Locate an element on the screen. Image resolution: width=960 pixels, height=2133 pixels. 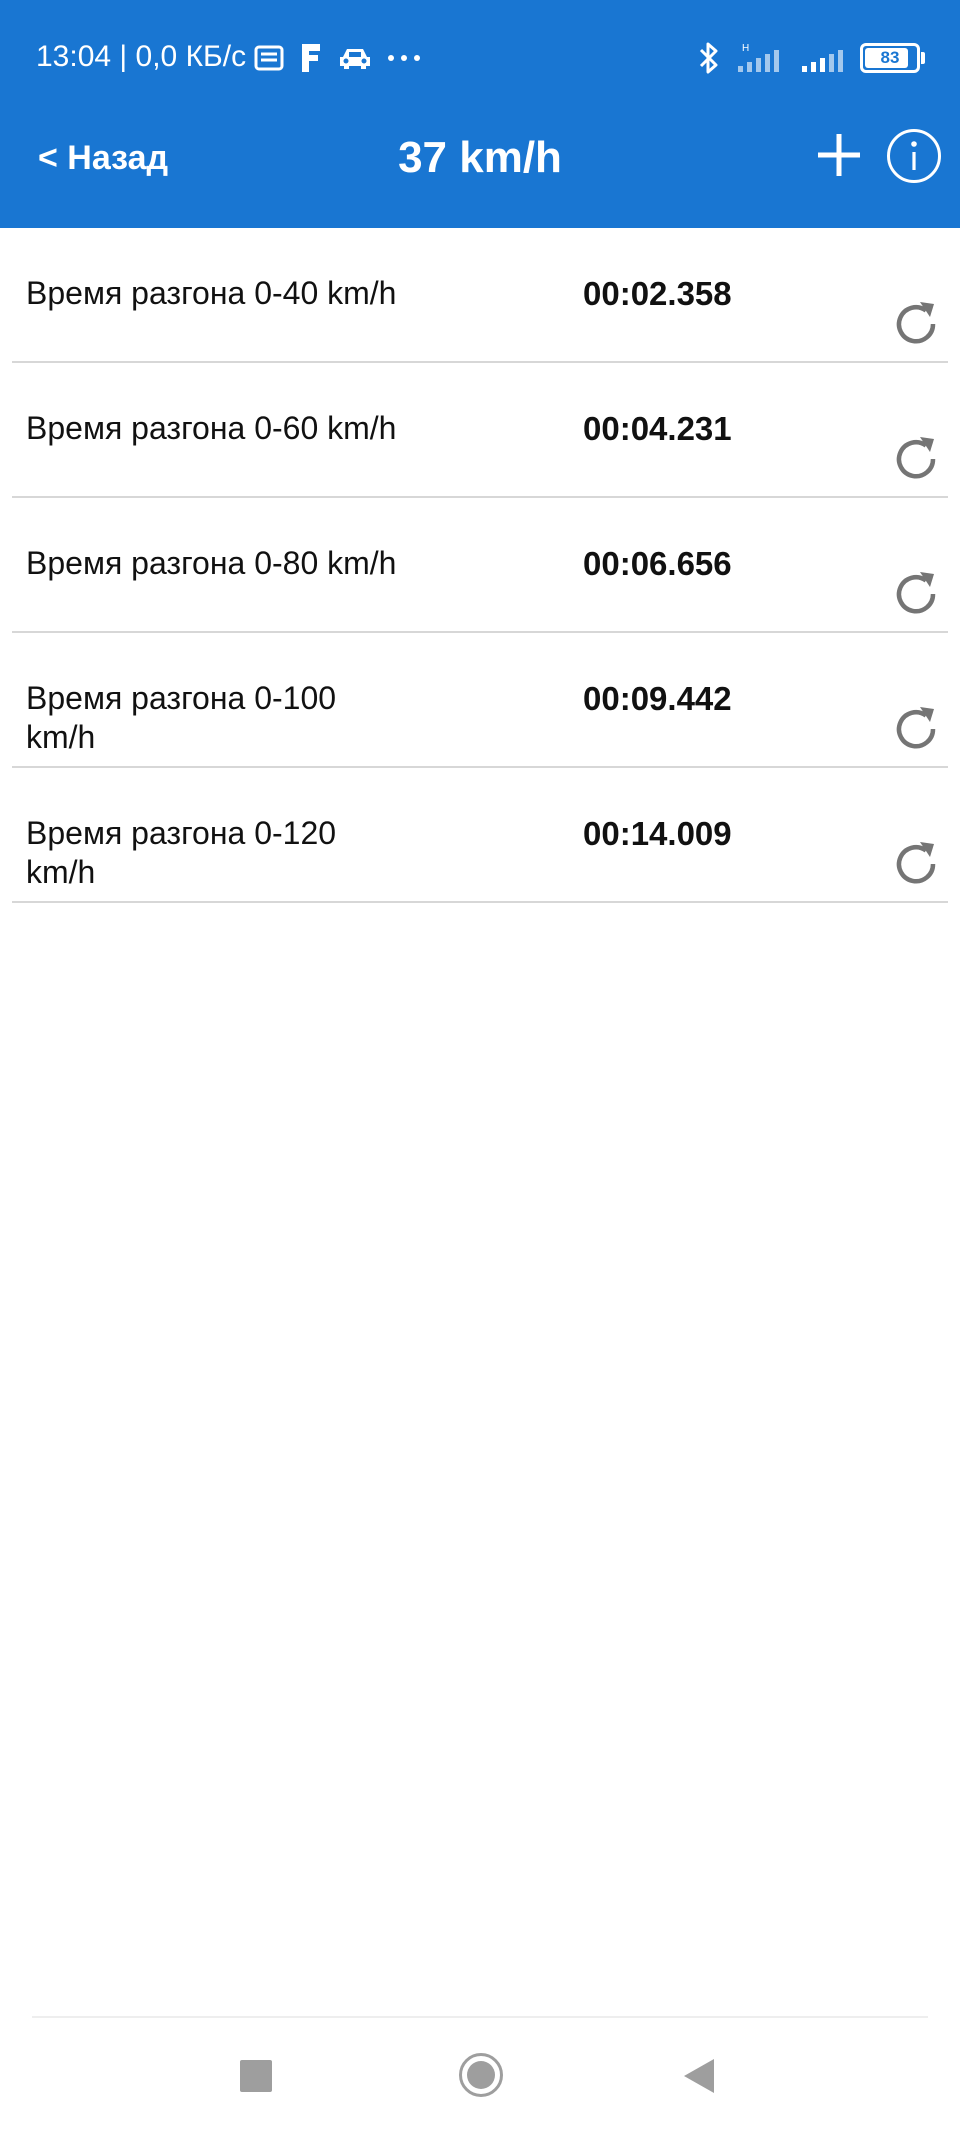
acceleration-label: Время разгона 0-40 km/h is located at coordinates (211, 293).